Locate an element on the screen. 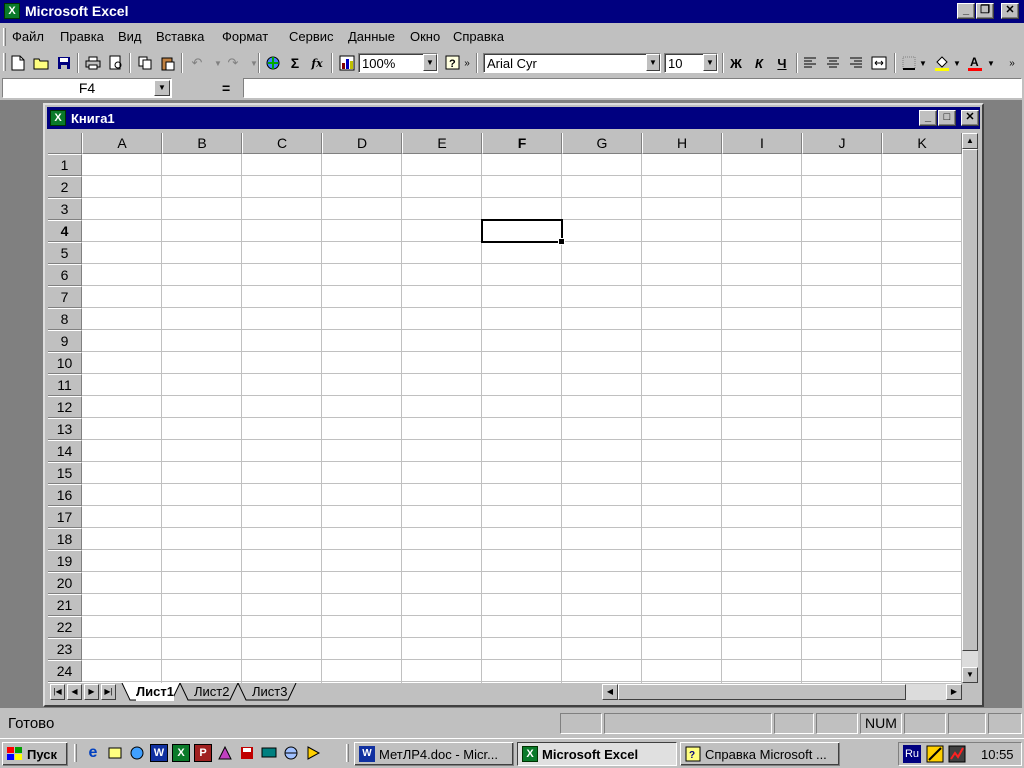 The image size is (1024, 768). menu-help: Справка is located at coordinates (478, 36).